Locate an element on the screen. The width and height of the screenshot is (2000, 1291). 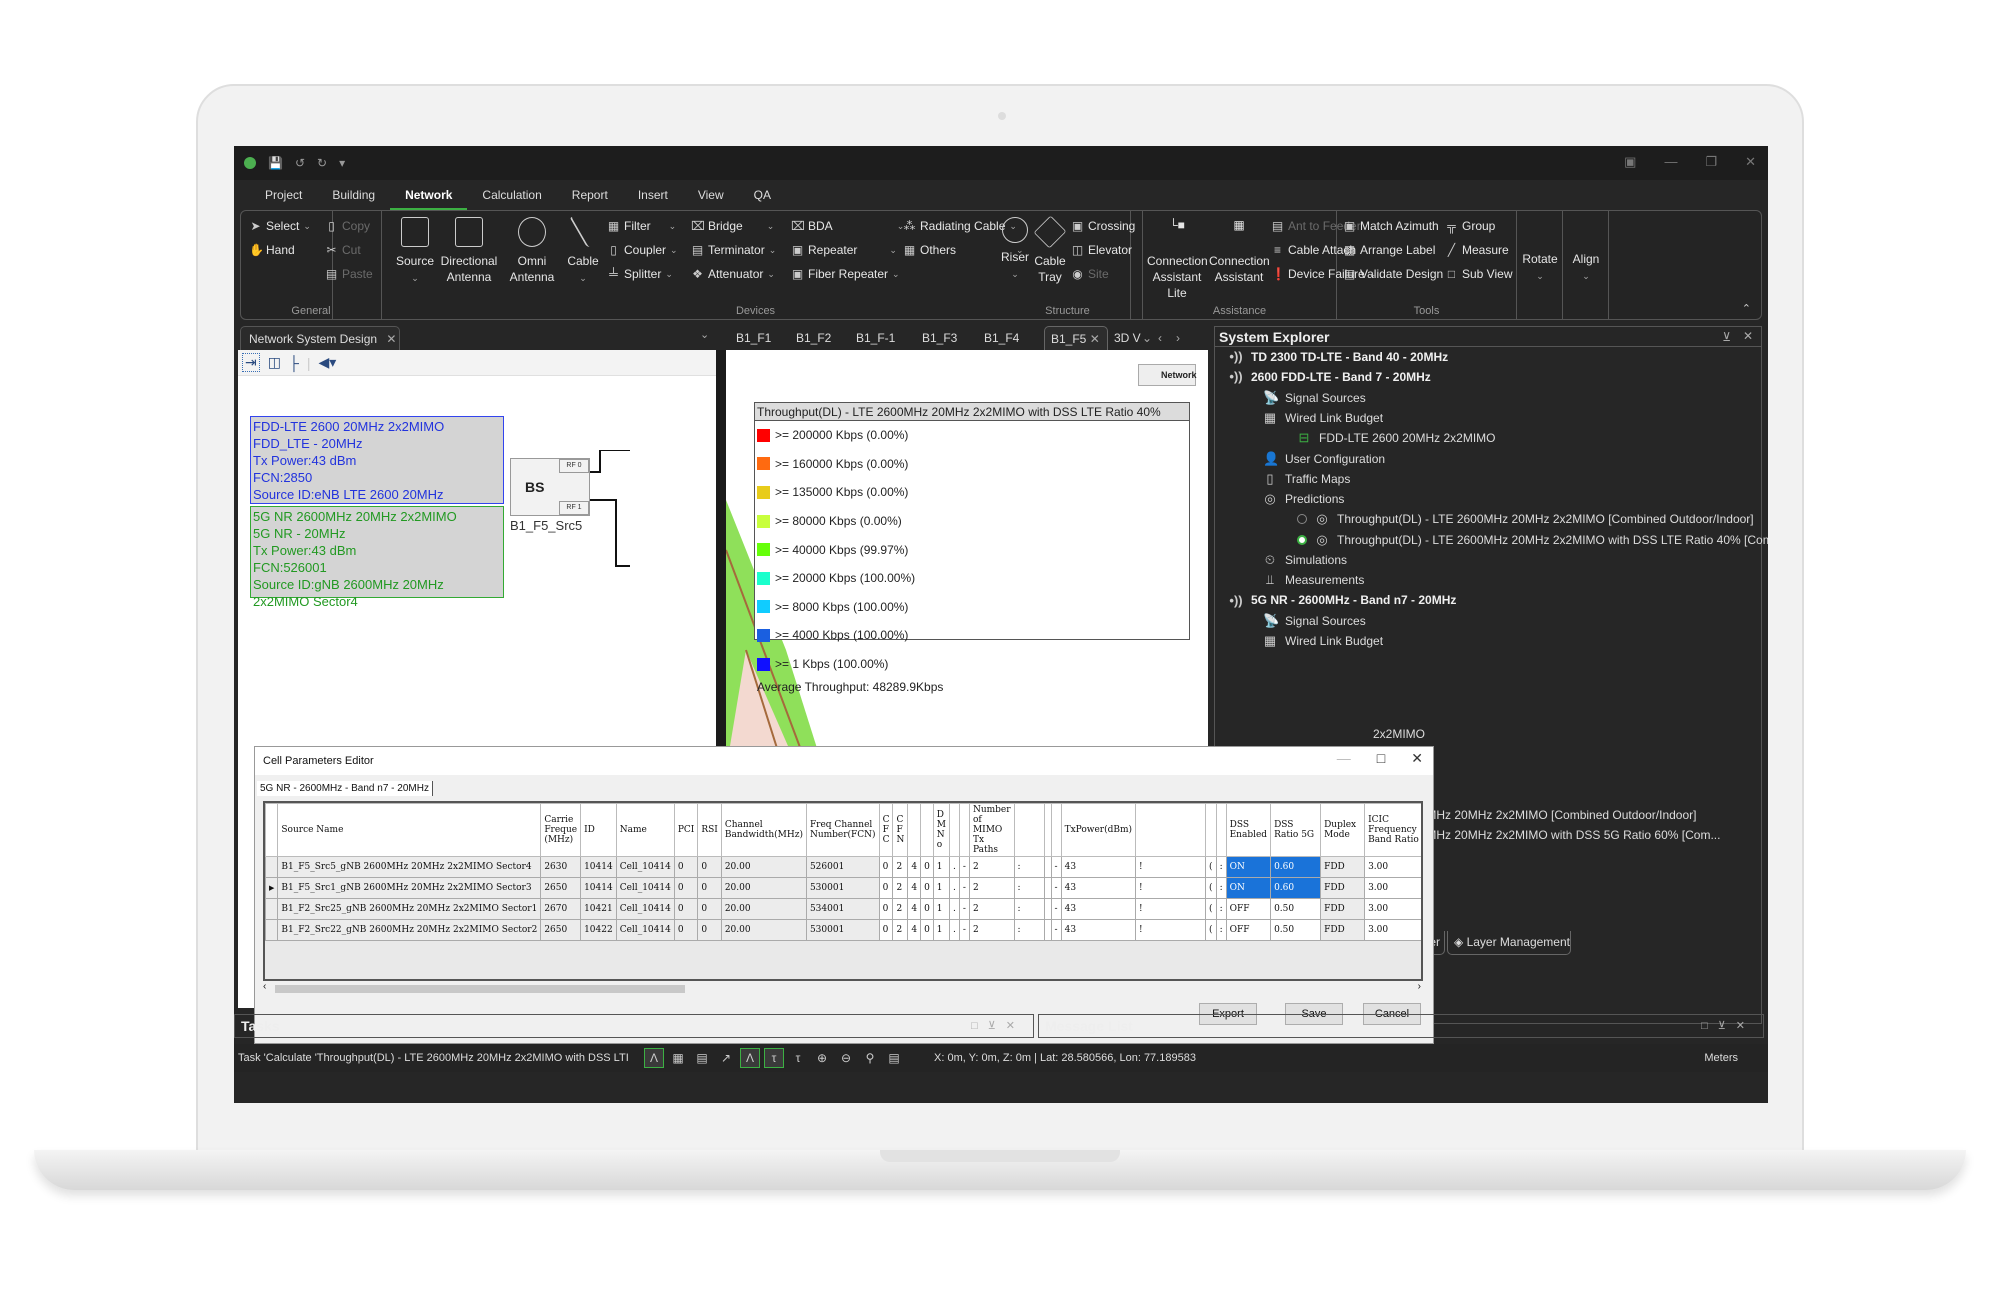
tree-icon: ├ is located at coordinates (294, 363).